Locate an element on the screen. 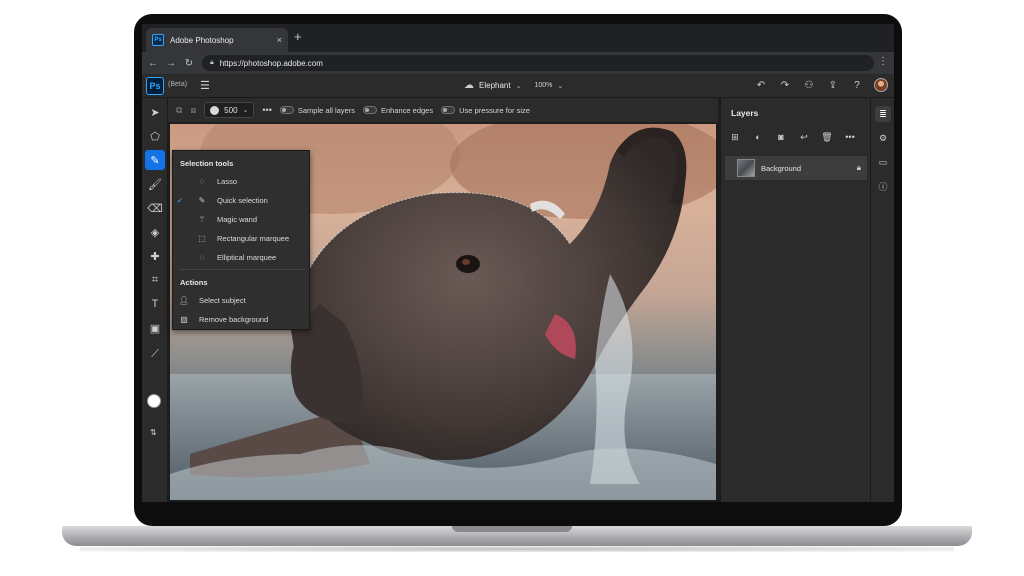  invite-icon: ⚇ is located at coordinates (809, 85).